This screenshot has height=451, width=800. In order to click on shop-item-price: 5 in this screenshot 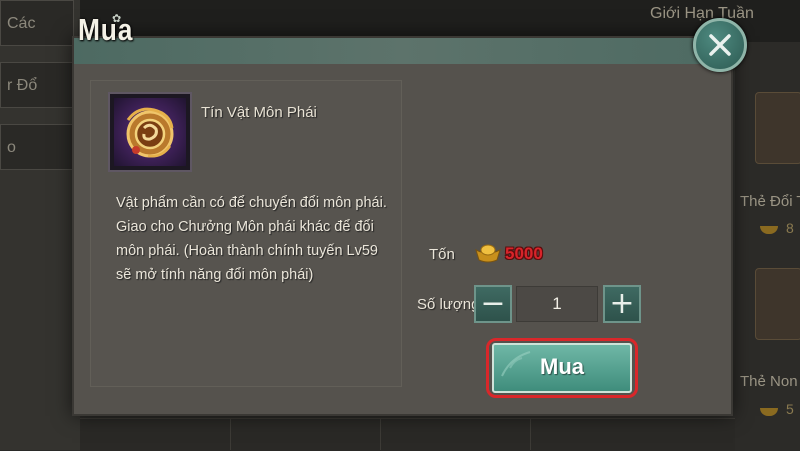, I will do `click(790, 409)`.